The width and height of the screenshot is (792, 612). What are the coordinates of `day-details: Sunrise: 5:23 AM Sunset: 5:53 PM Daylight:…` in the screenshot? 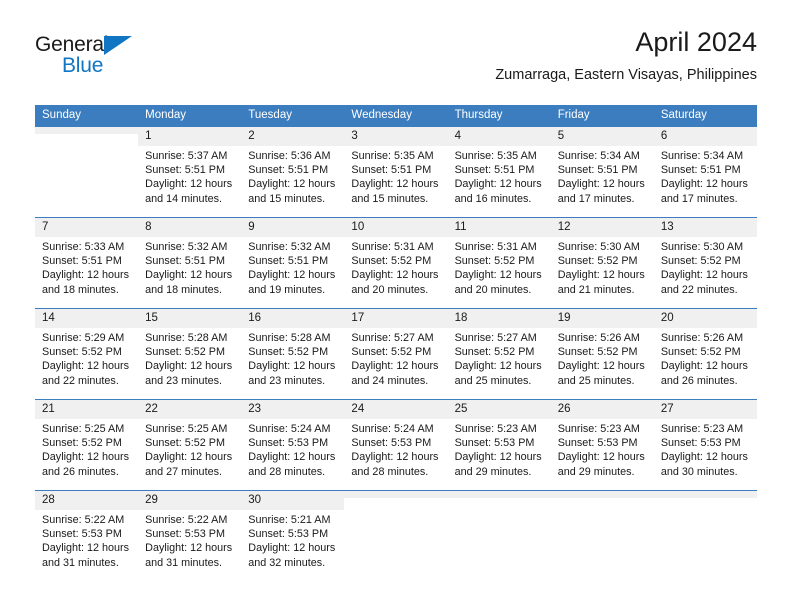 It's located at (705, 449).